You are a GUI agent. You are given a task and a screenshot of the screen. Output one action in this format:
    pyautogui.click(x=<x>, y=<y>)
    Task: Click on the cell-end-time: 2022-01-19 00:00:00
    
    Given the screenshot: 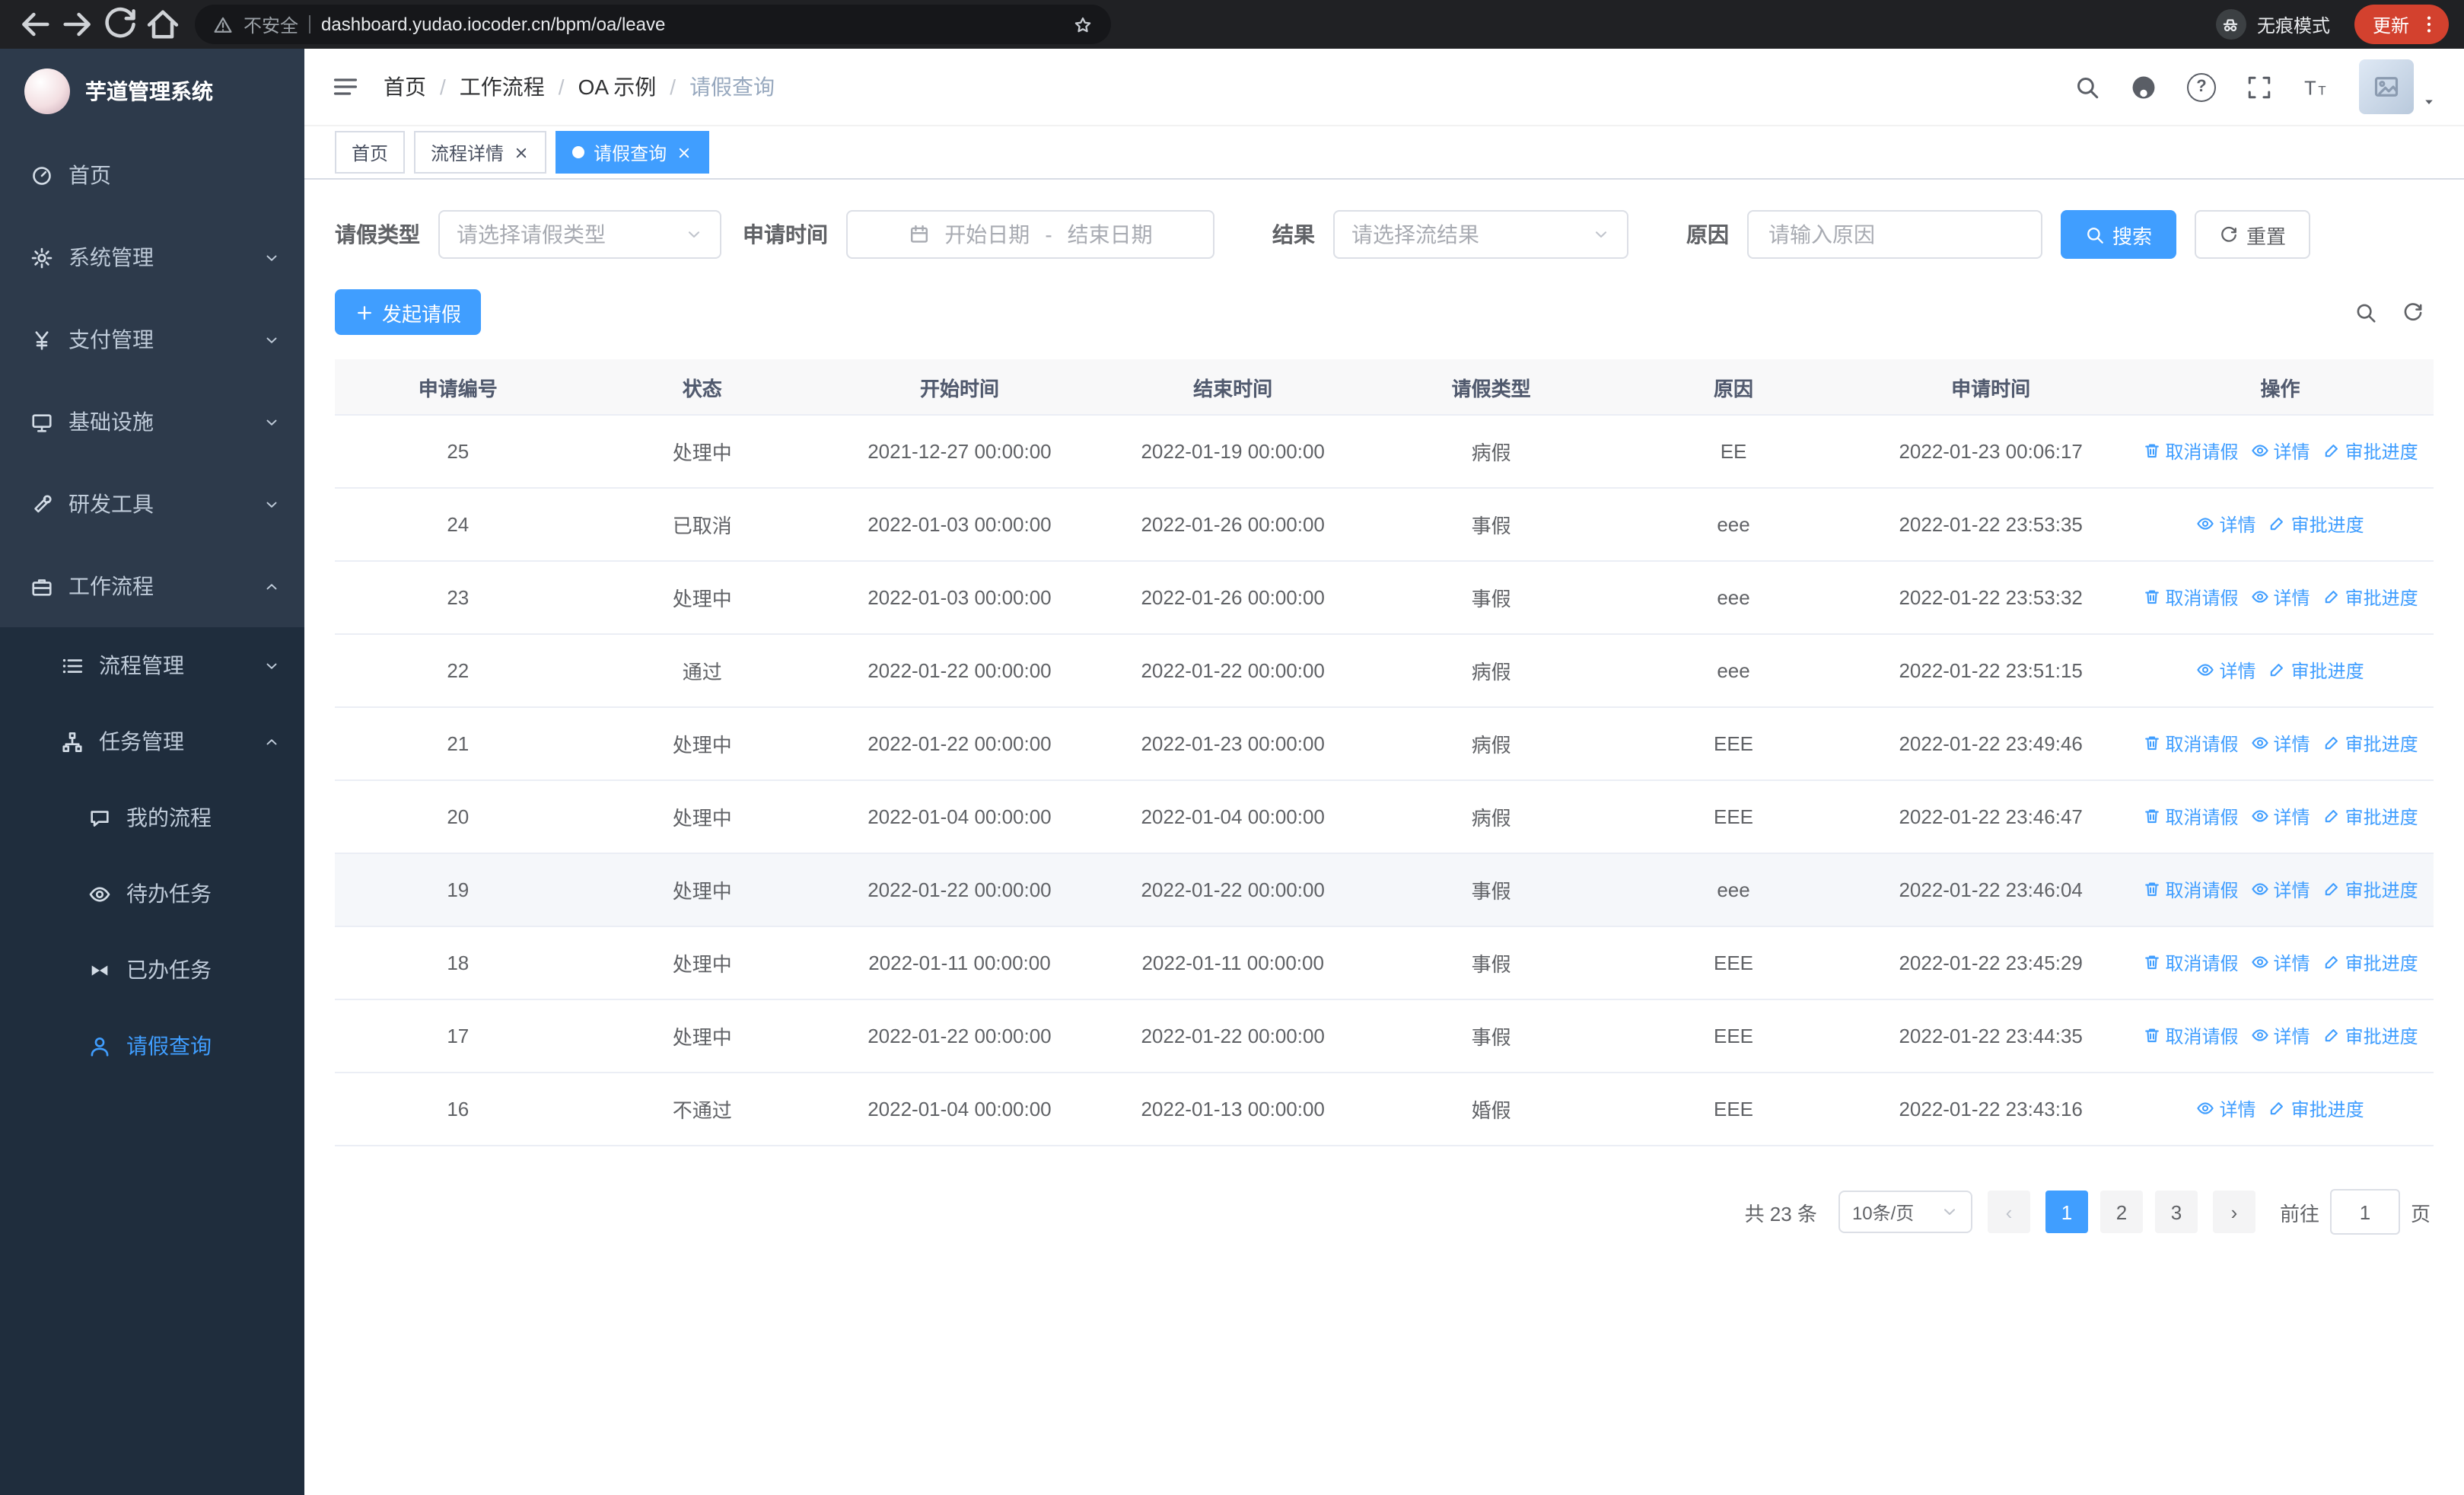 What is the action you would take?
    pyautogui.click(x=1232, y=452)
    